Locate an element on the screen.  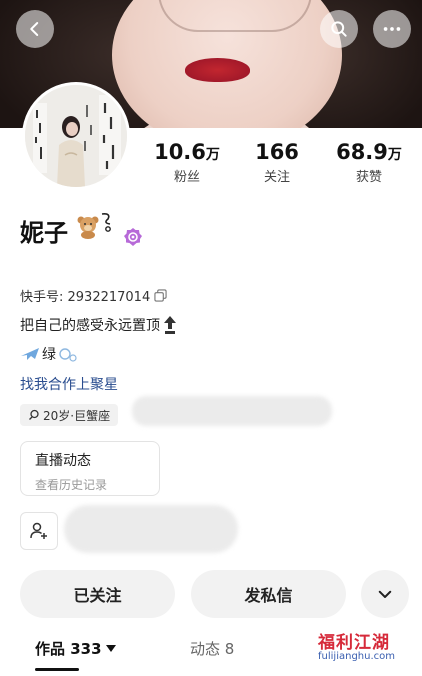
following-count: 166 is located at coordinates (277, 152).